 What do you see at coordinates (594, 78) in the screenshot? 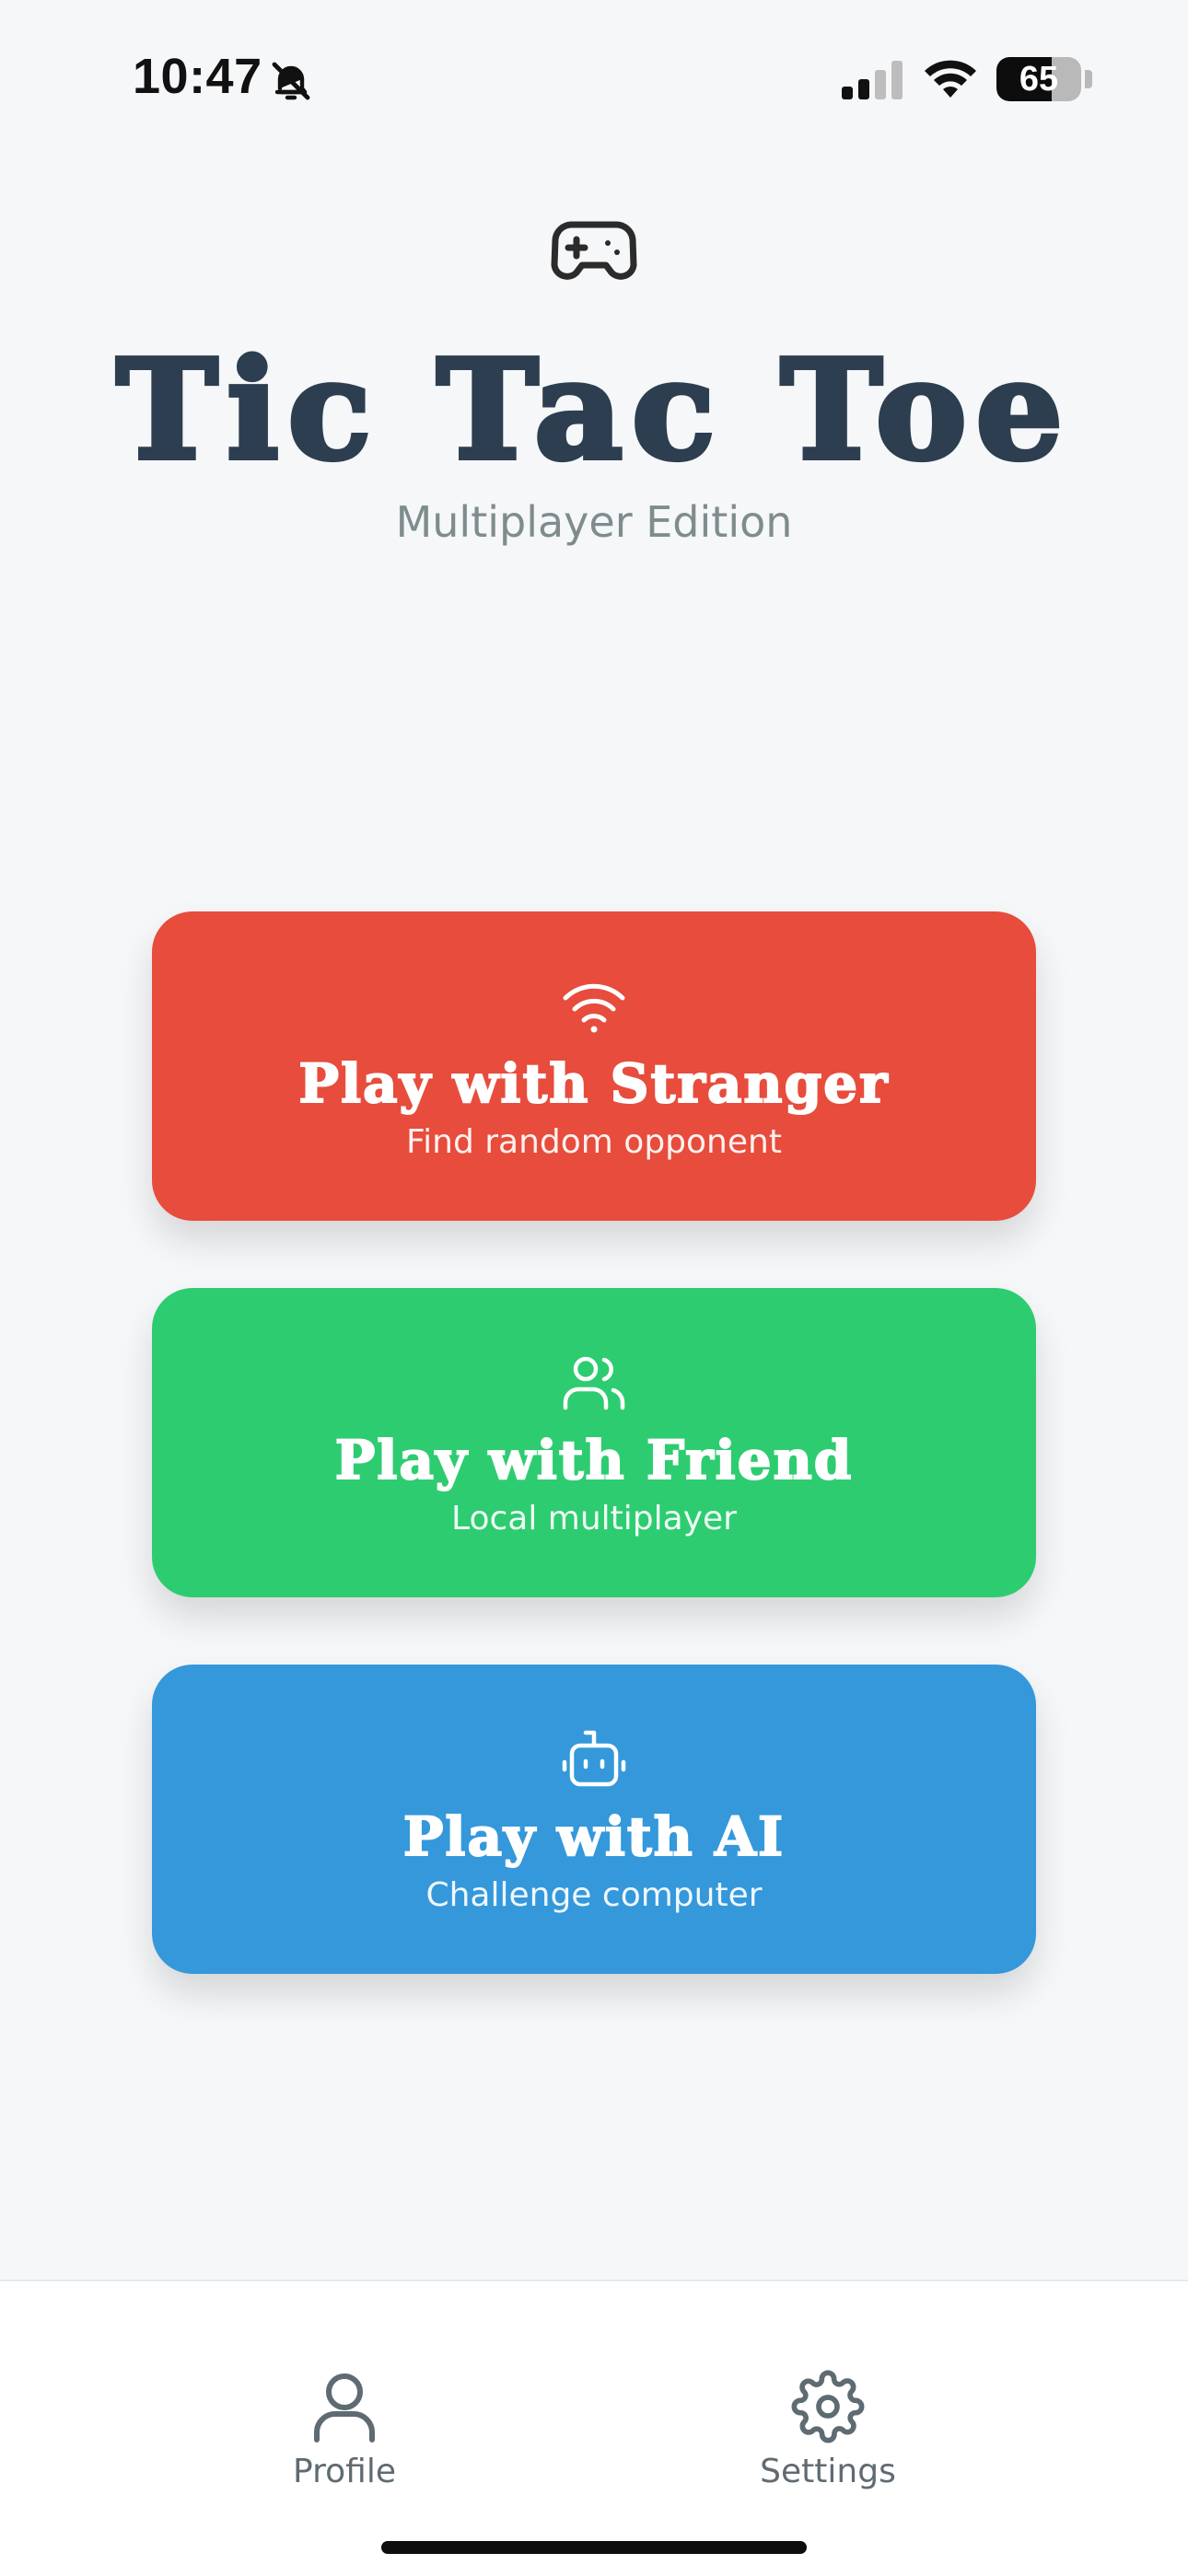
I see `status-bar: 10:47 65` at bounding box center [594, 78].